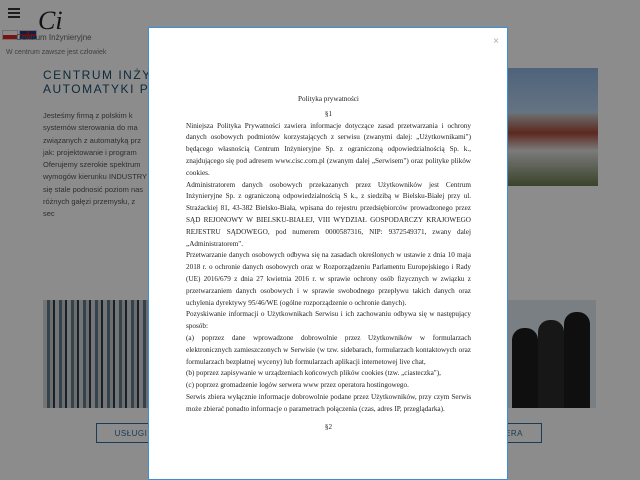 The height and width of the screenshot is (480, 640). Describe the element at coordinates (328, 426) in the screenshot. I see `section-heading: §2` at that location.